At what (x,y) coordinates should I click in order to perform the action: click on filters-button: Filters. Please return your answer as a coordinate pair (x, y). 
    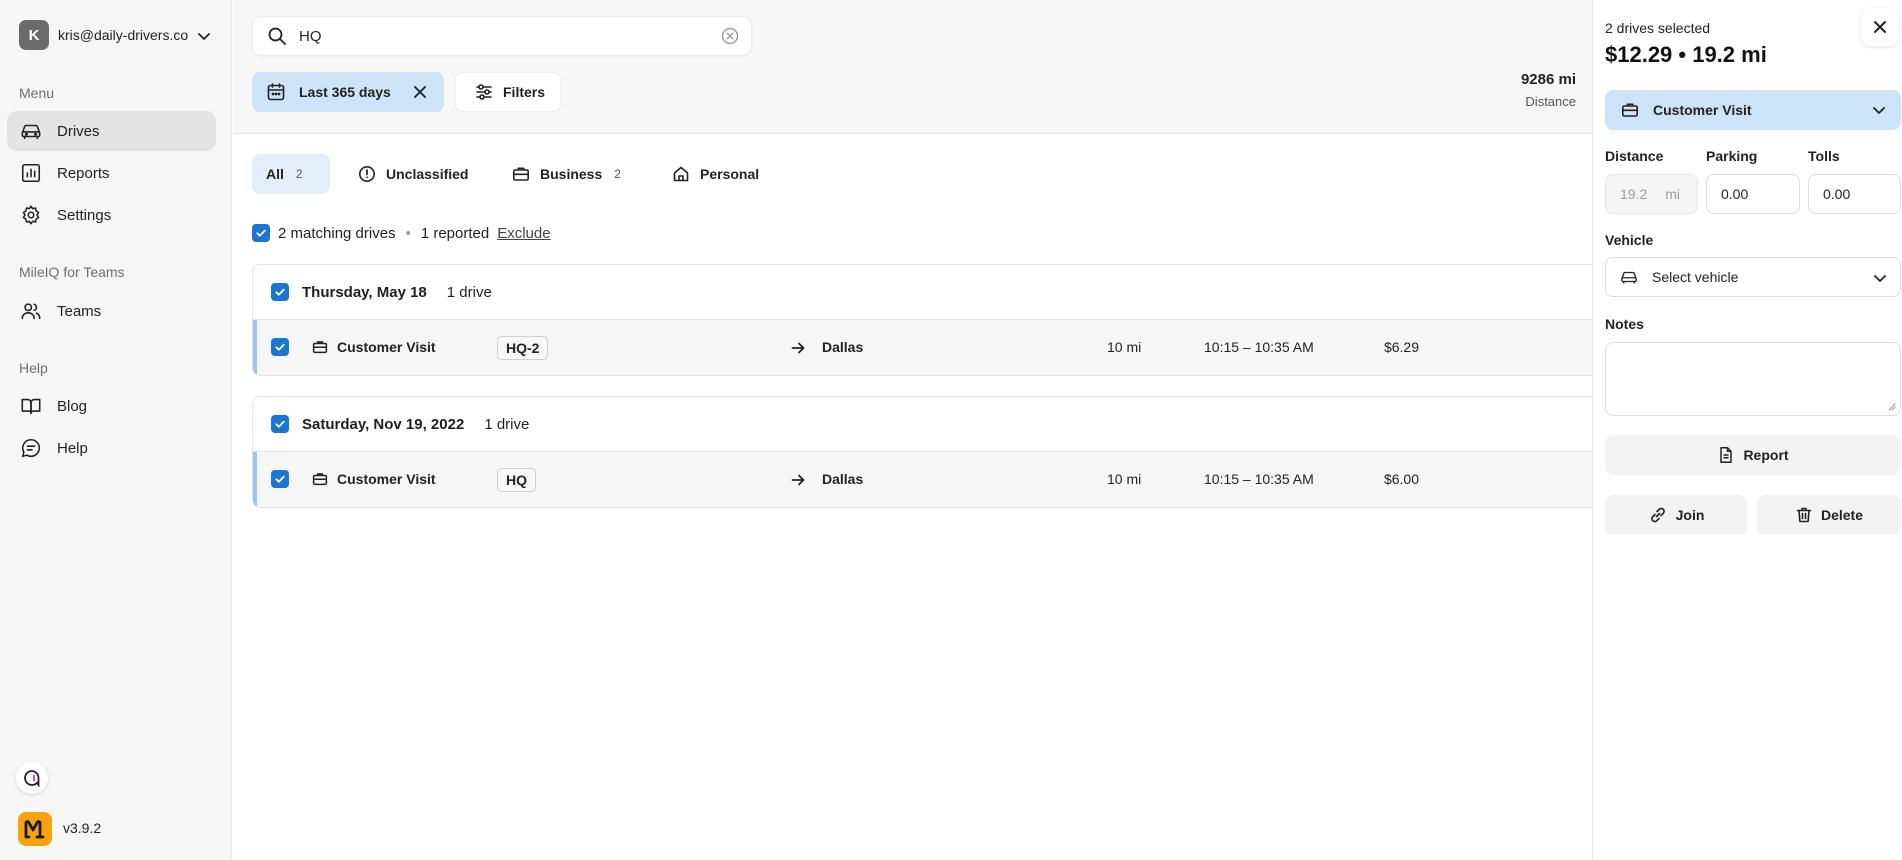
    Looking at the image, I should click on (508, 92).